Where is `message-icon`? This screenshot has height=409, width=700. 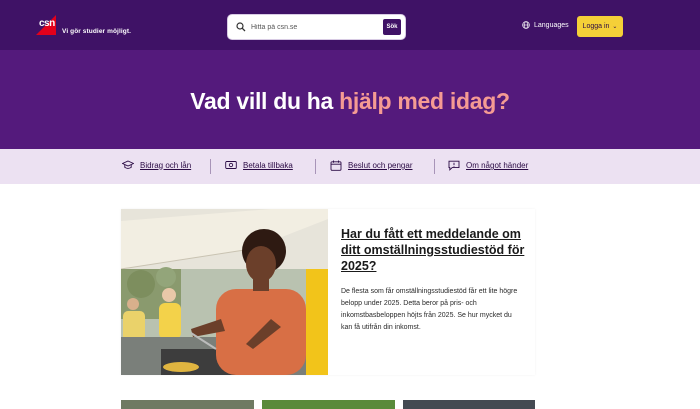 message-icon is located at coordinates (454, 165).